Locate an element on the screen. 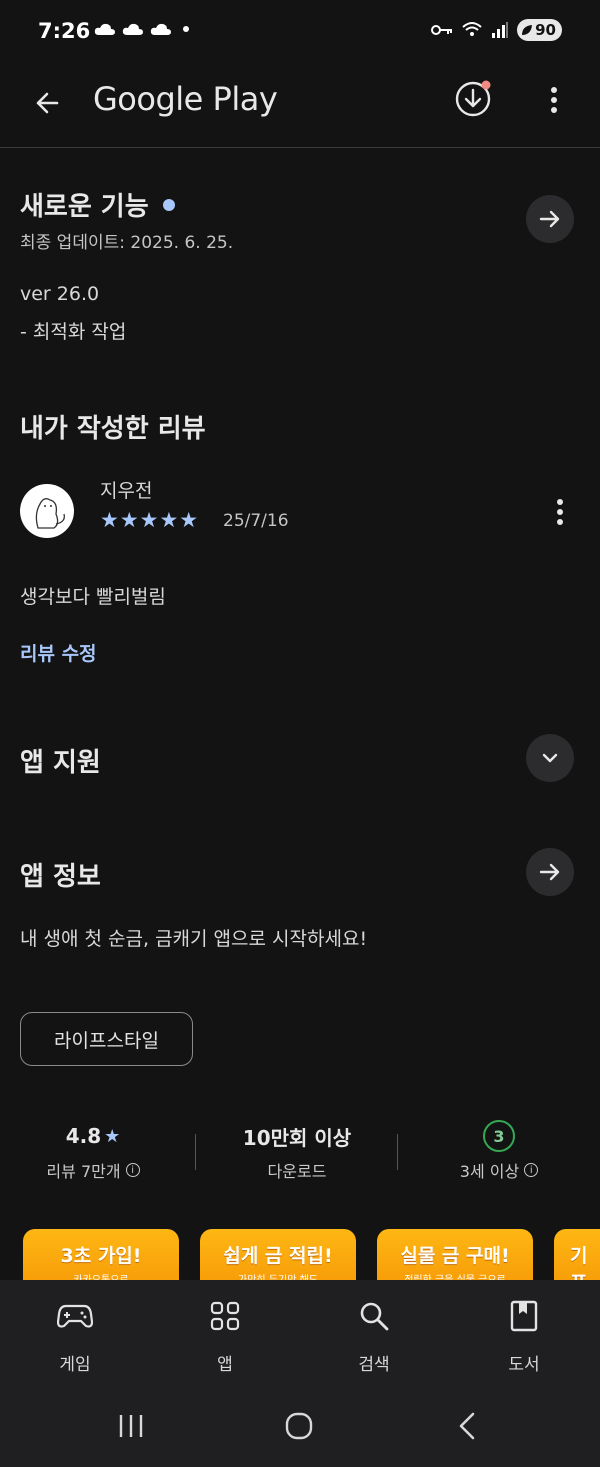 This screenshot has height=1467, width=600. nav-search: 검색 is located at coordinates (374, 1336).